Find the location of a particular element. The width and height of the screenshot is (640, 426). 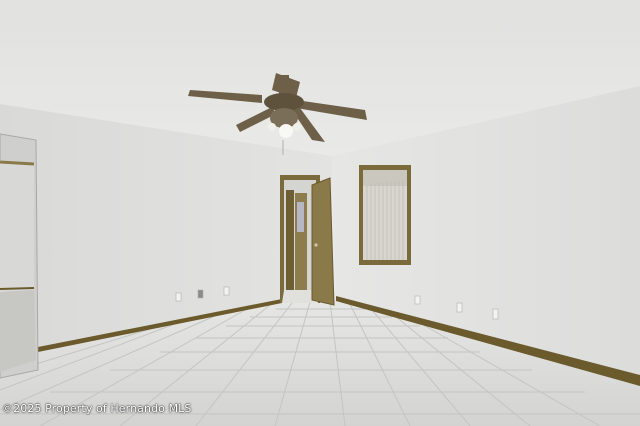

open-door is located at coordinates (323, 241).